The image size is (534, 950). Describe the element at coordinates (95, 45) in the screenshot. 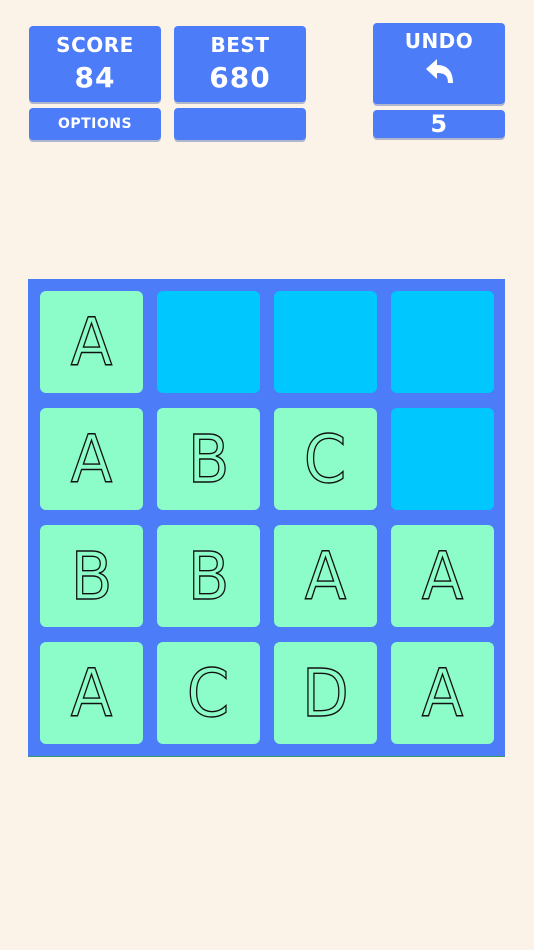

I see `score-label: SCORE` at that location.